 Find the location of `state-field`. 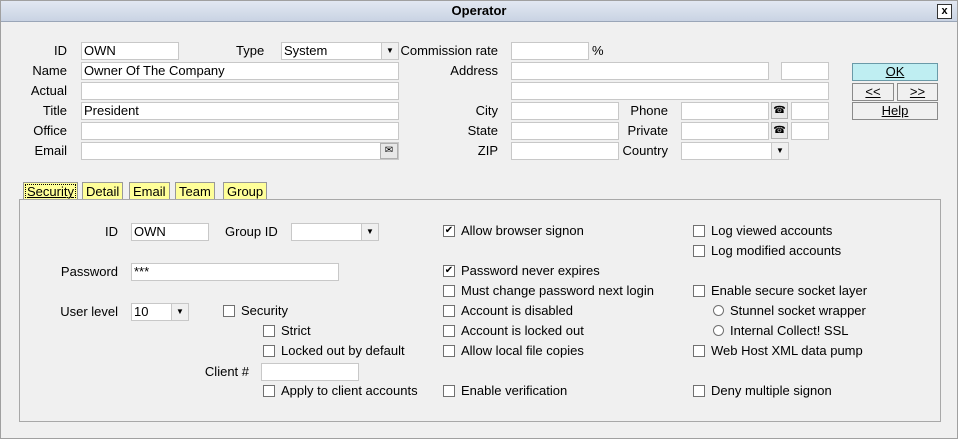

state-field is located at coordinates (565, 131).